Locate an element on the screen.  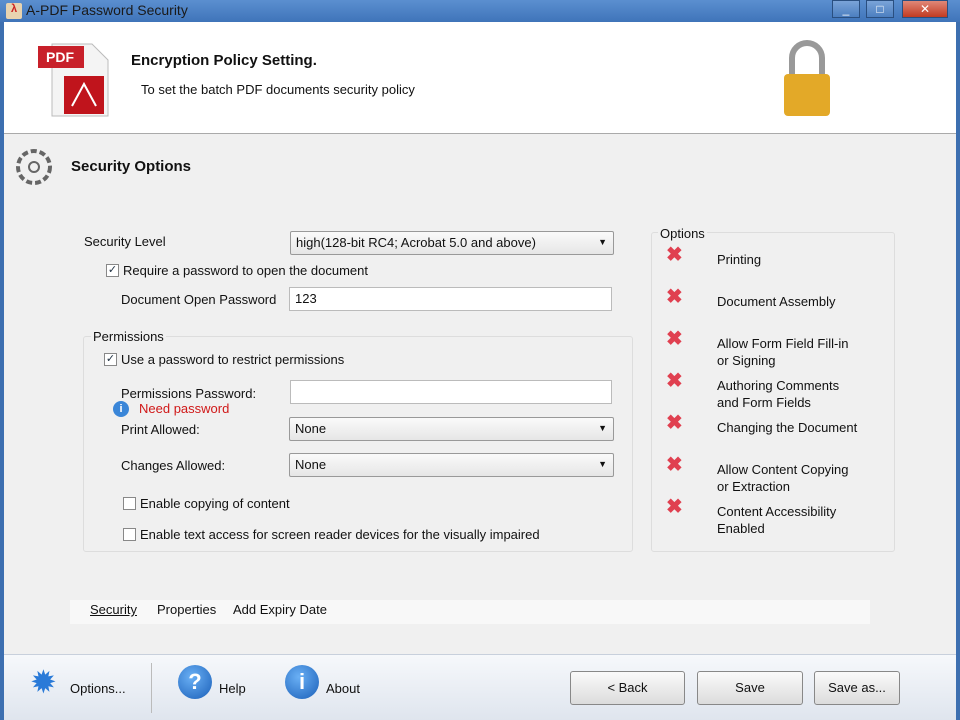
use-permissions-password-checkbox: ✓ is located at coordinates (110, 359).